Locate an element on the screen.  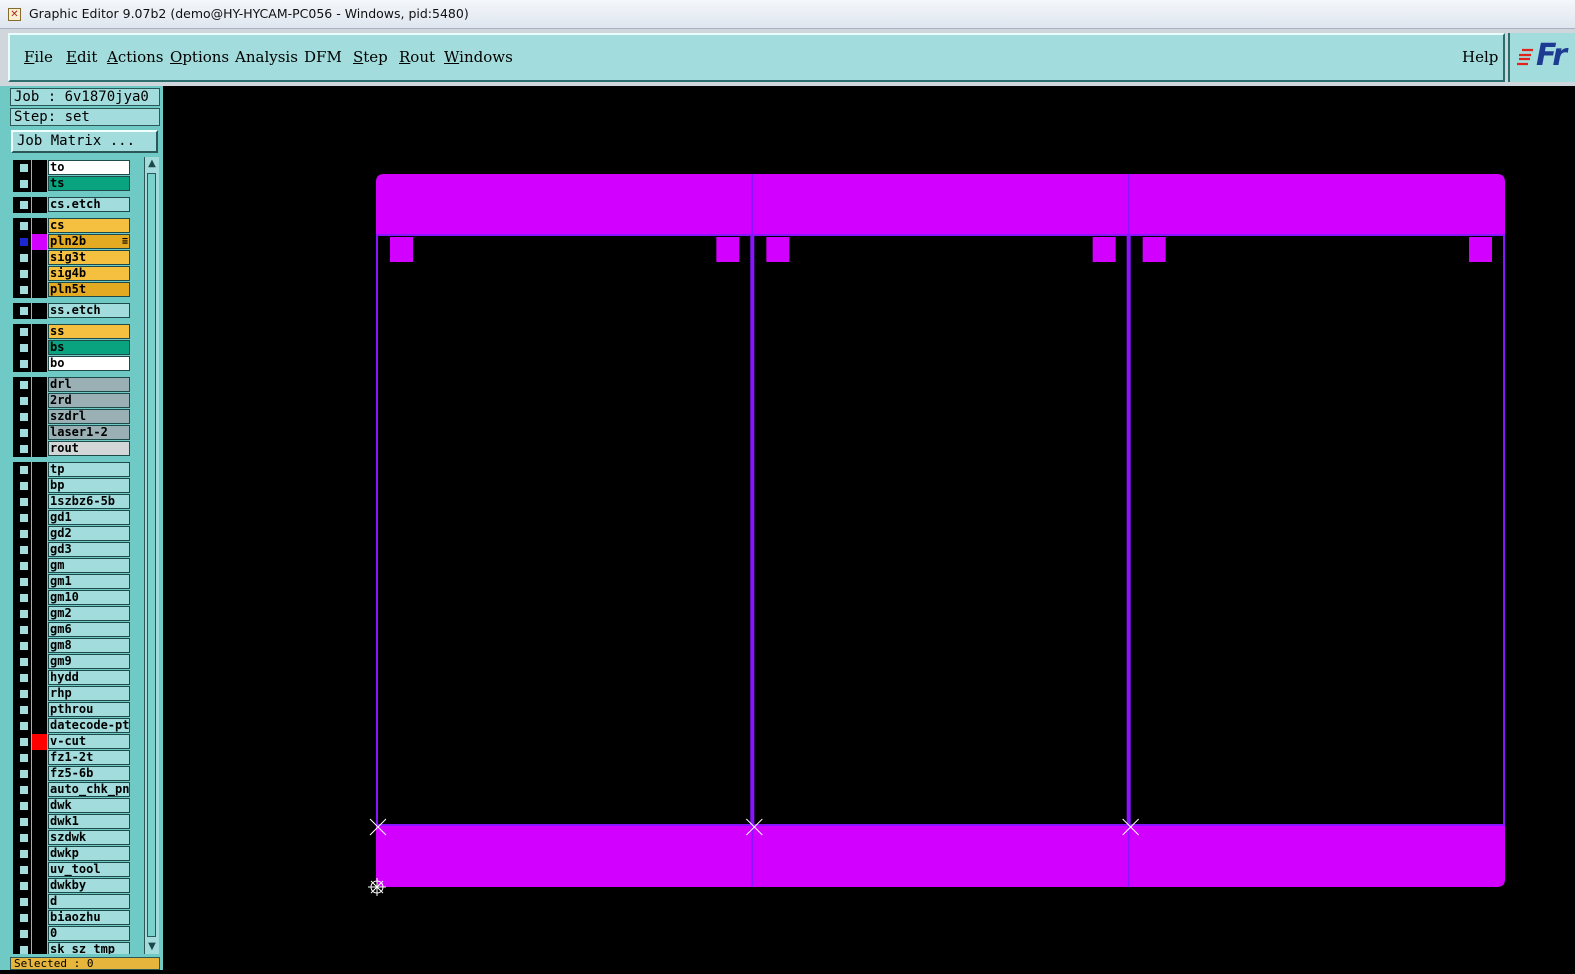
layer-name: gm8 is located at coordinates (89, 645).